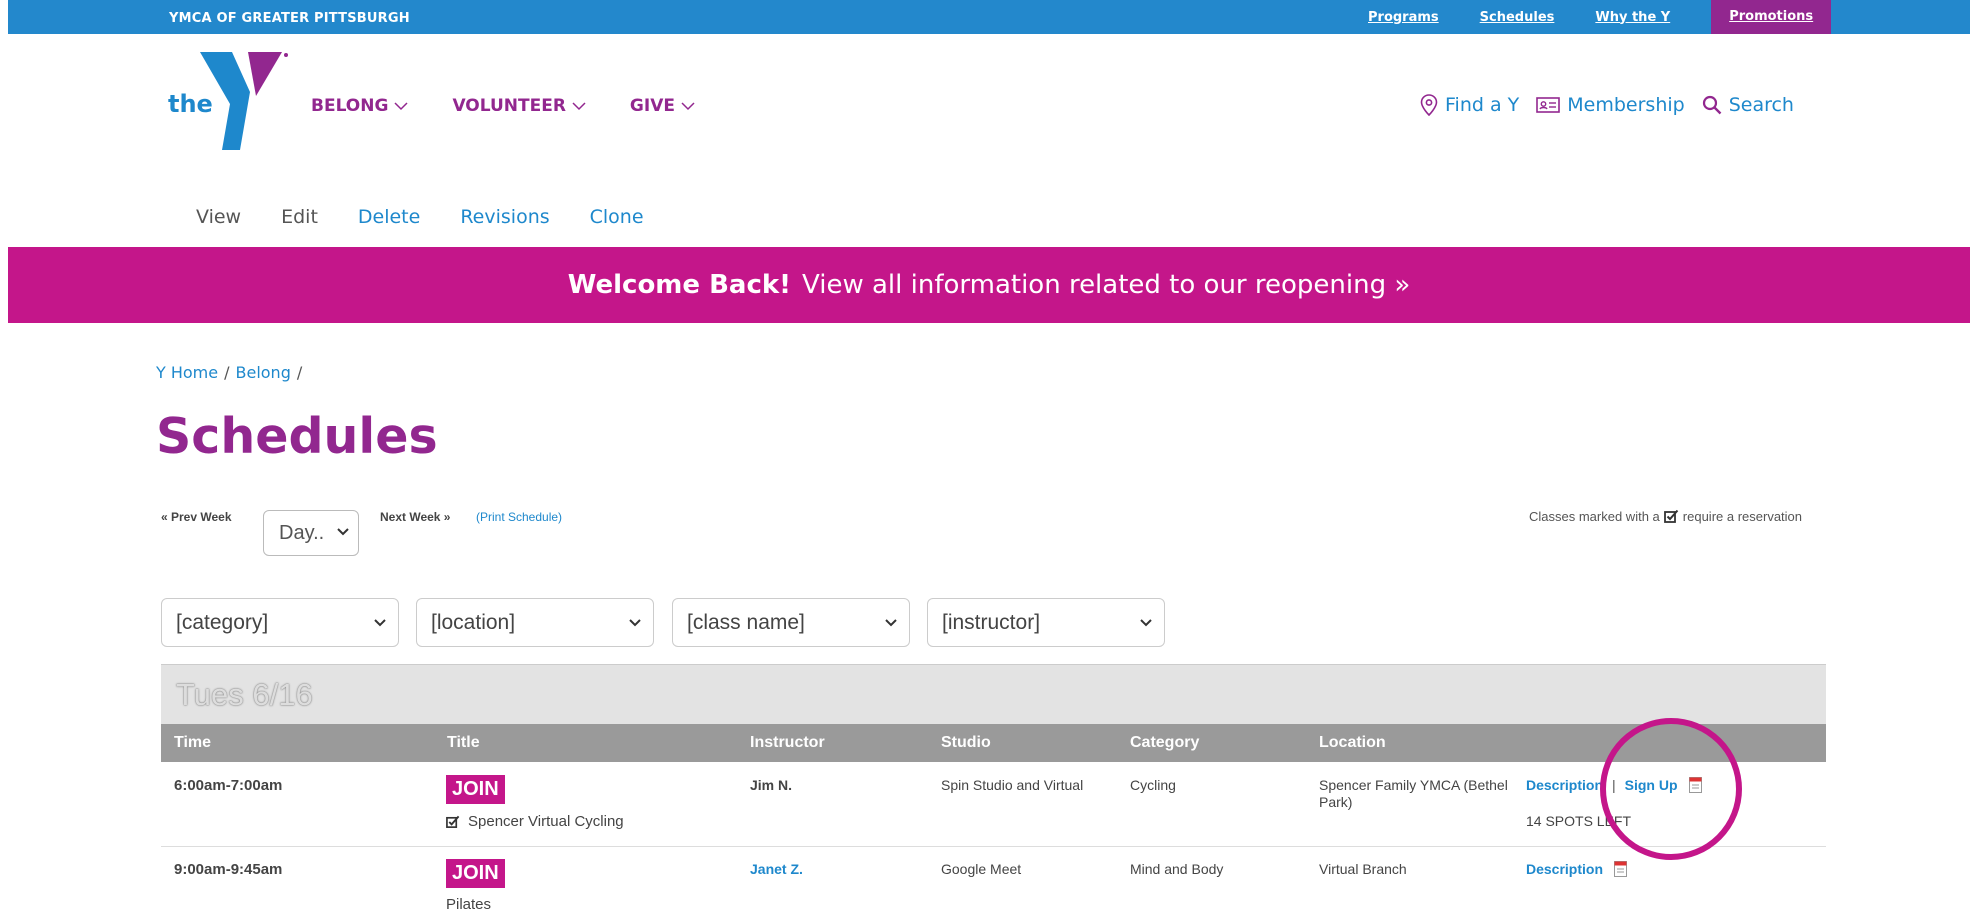 The width and height of the screenshot is (1978, 919). What do you see at coordinates (350, 106) in the screenshot?
I see `nav-belong-label: BELONG` at bounding box center [350, 106].